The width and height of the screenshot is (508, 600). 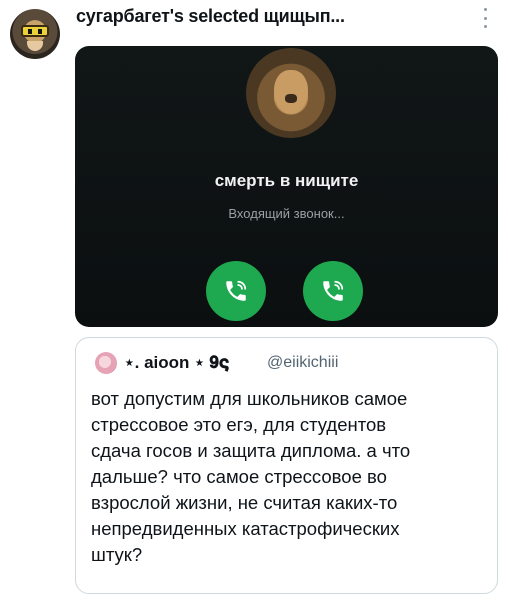 What do you see at coordinates (35, 31) in the screenshot?
I see `avatar-mask` at bounding box center [35, 31].